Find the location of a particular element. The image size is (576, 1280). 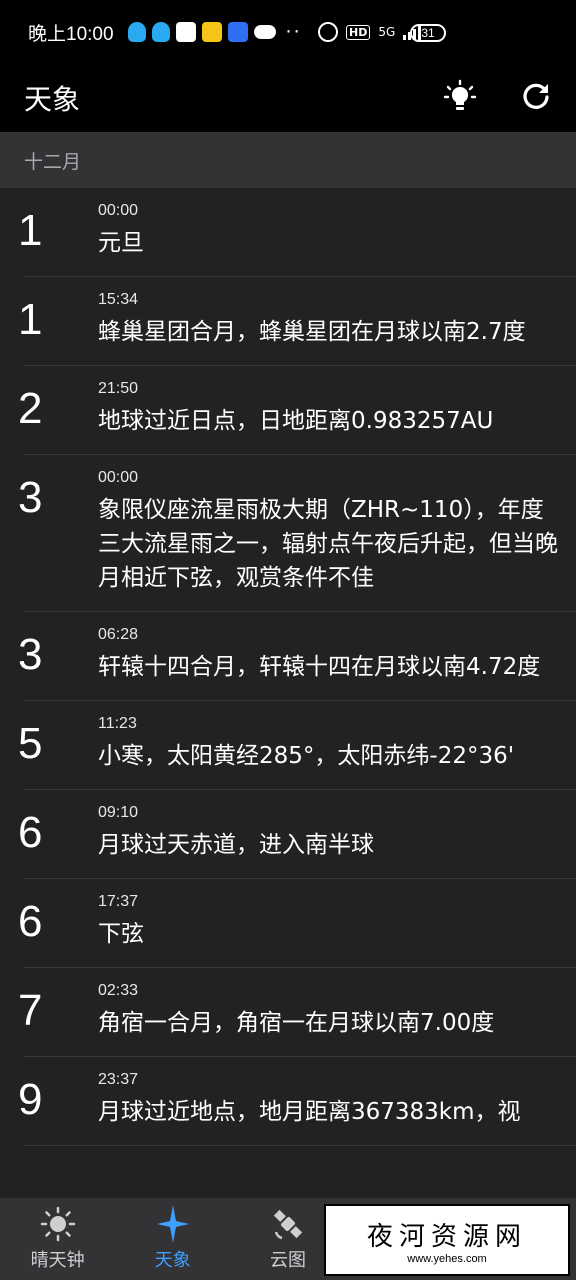

event-day: 2 is located at coordinates (30, 408).